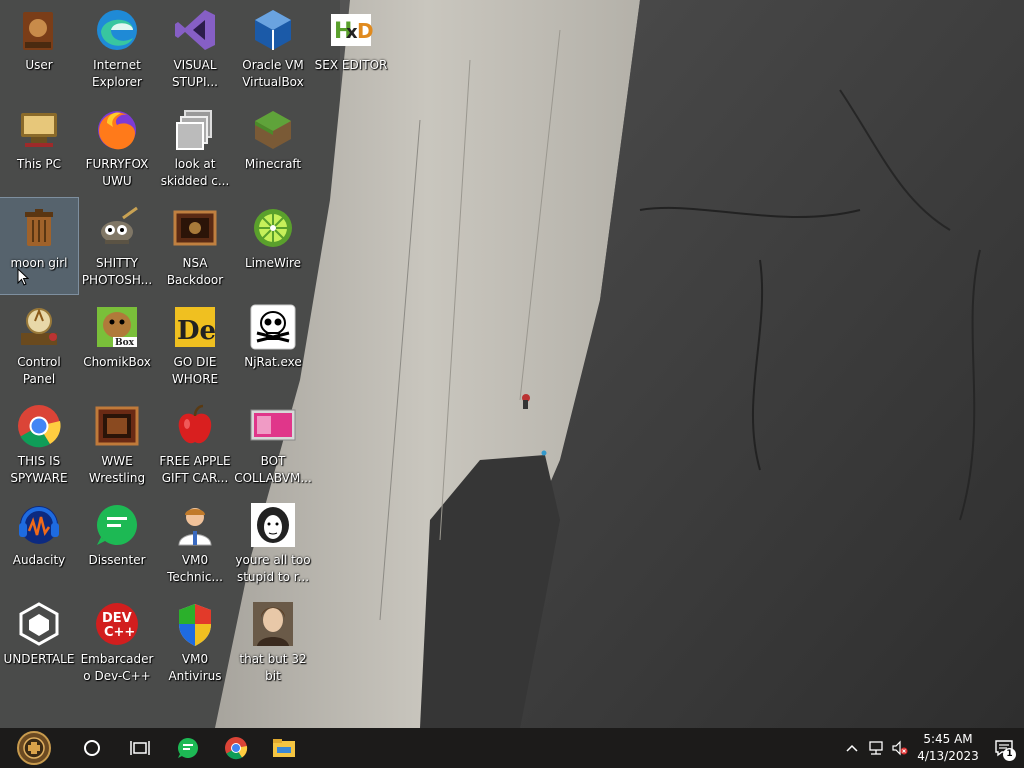 The image size is (1024, 768). I want to click on desktop-icon-audacity: Audacity, so click(39, 543).